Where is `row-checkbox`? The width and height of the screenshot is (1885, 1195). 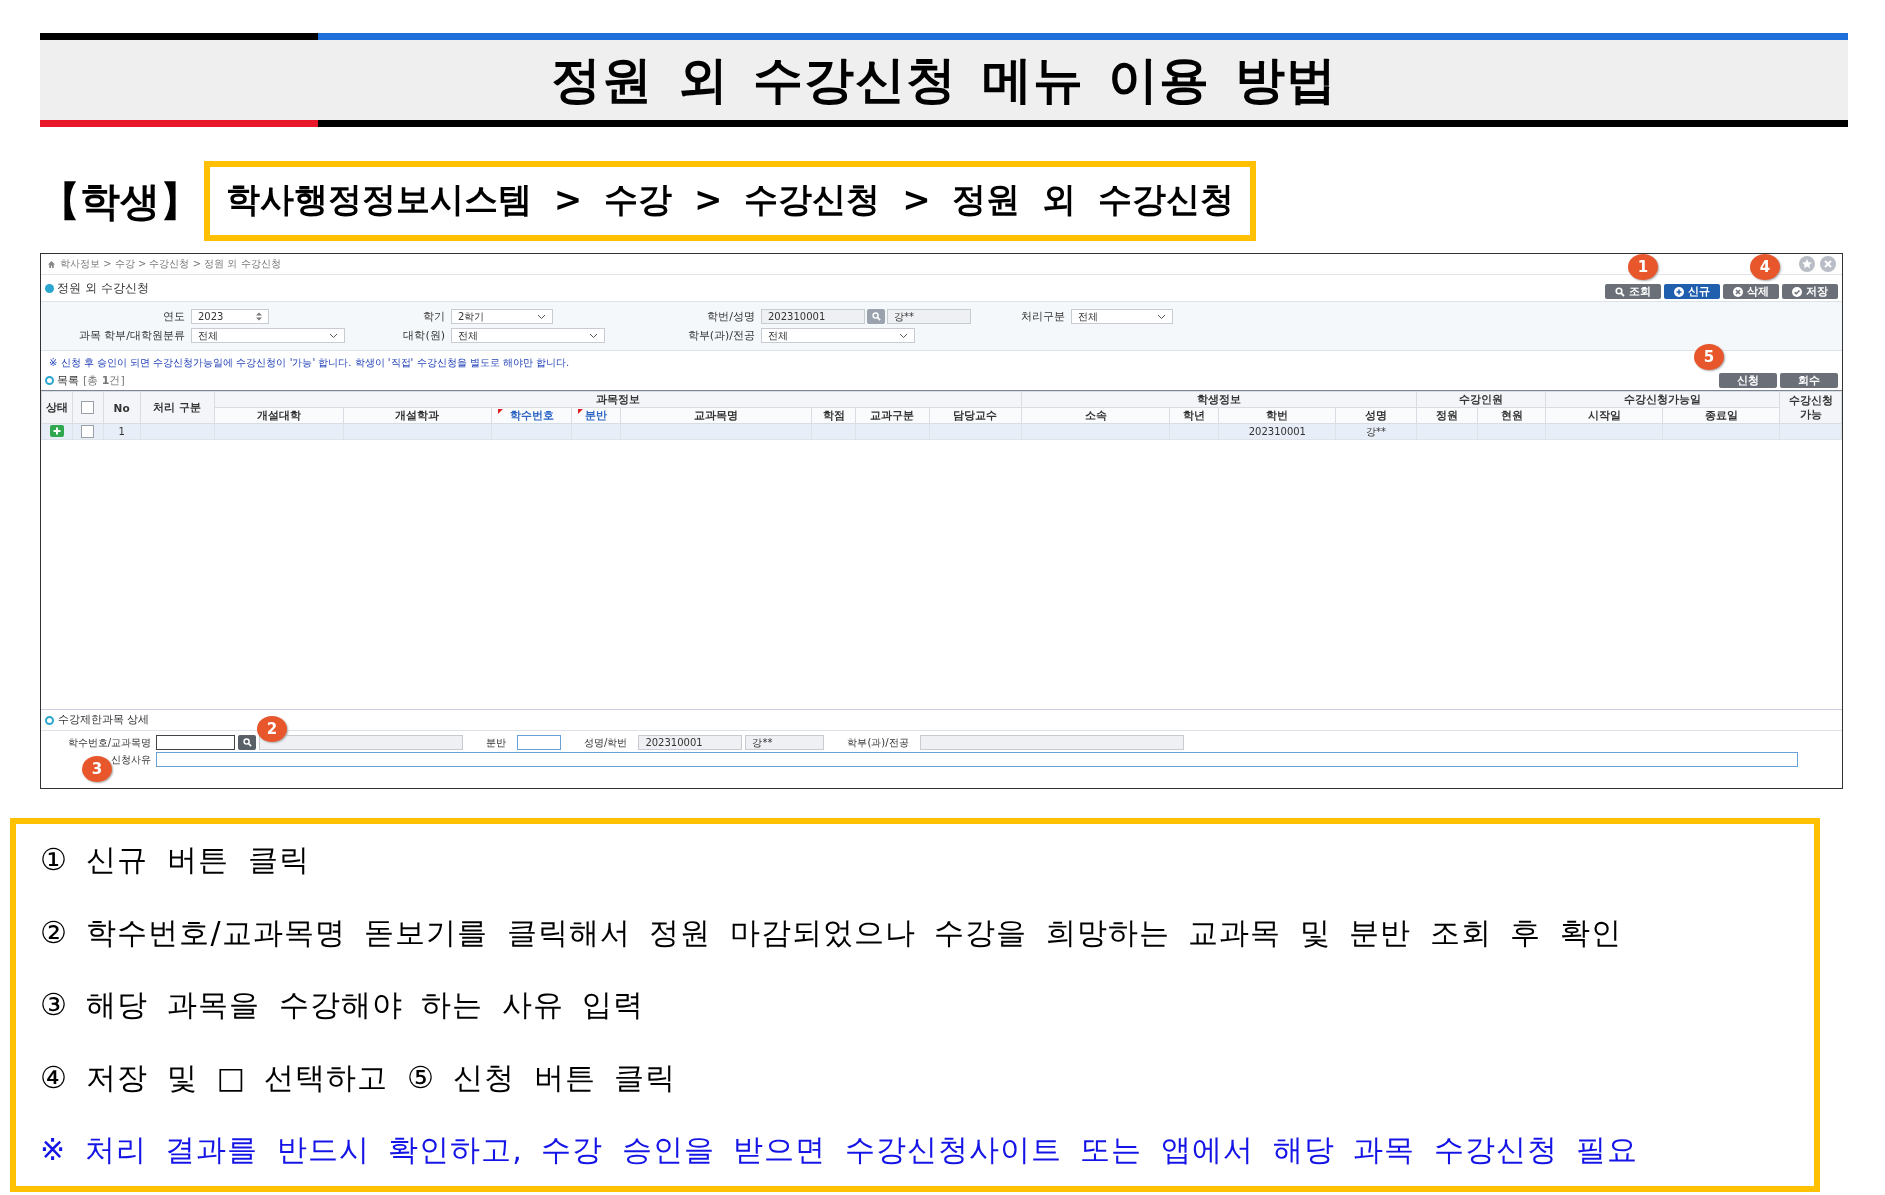 row-checkbox is located at coordinates (88, 431).